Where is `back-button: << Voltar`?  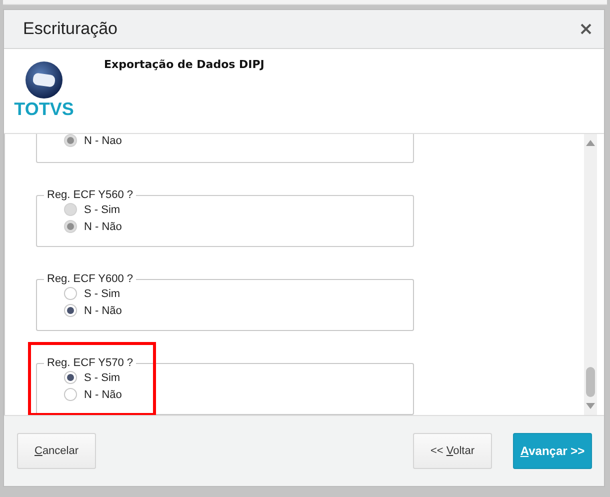 back-button: << Voltar is located at coordinates (452, 451).